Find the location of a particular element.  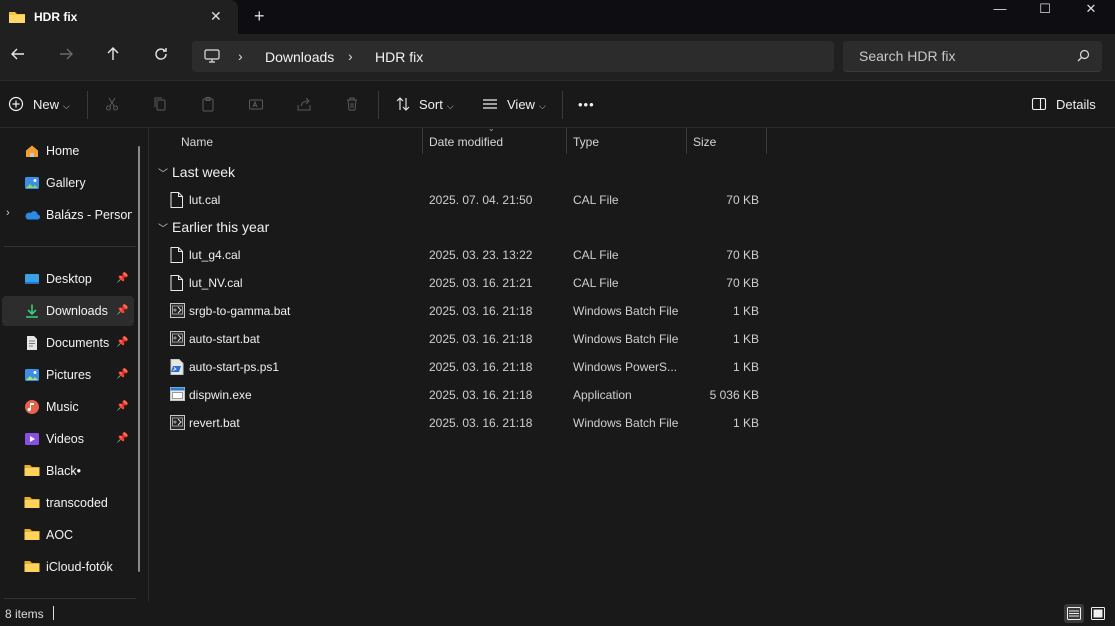

copy-icon is located at coordinates (161, 105).